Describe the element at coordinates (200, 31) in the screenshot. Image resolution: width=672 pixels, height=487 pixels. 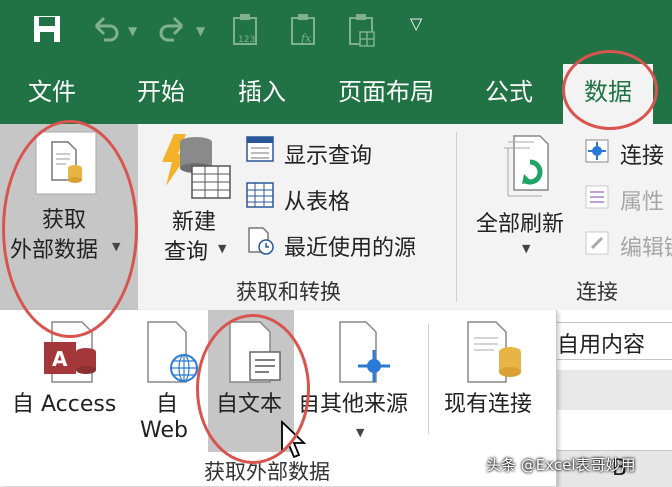
I see `redo-dropdown-icon: ▼` at that location.